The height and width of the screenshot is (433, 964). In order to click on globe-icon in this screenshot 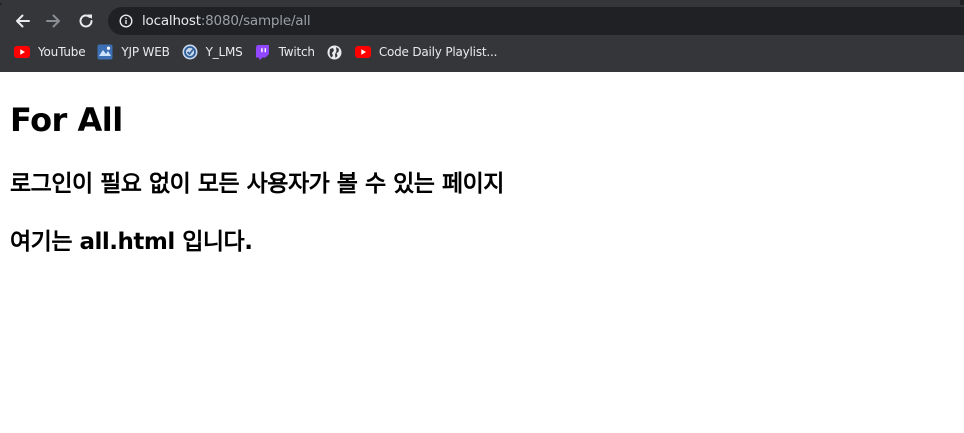, I will do `click(335, 52)`.